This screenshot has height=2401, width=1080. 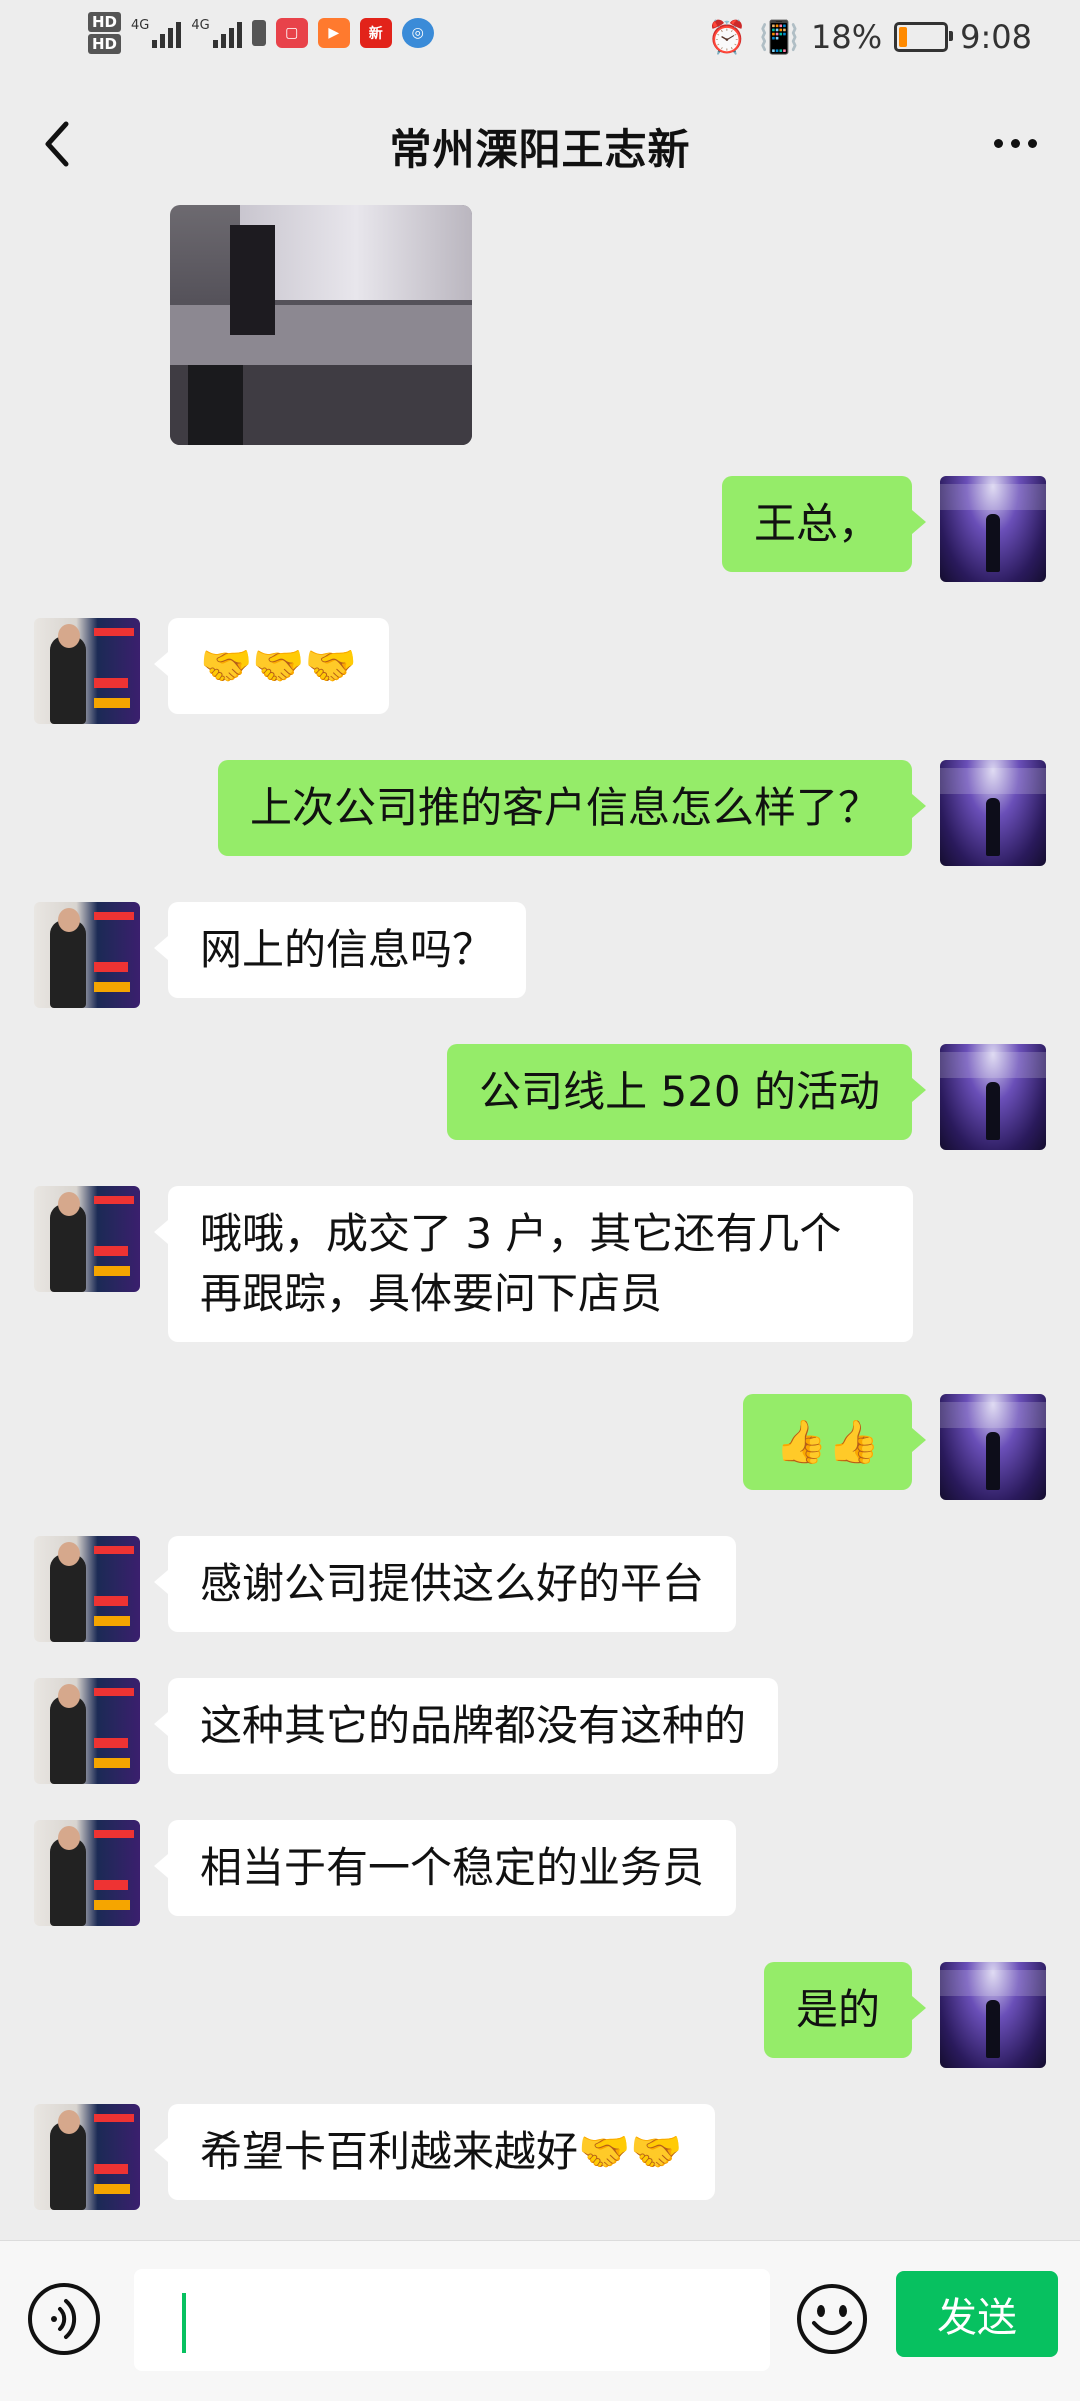 I want to click on message-line: 再跟踪，具体要问下店员, so click(x=431, y=1293).